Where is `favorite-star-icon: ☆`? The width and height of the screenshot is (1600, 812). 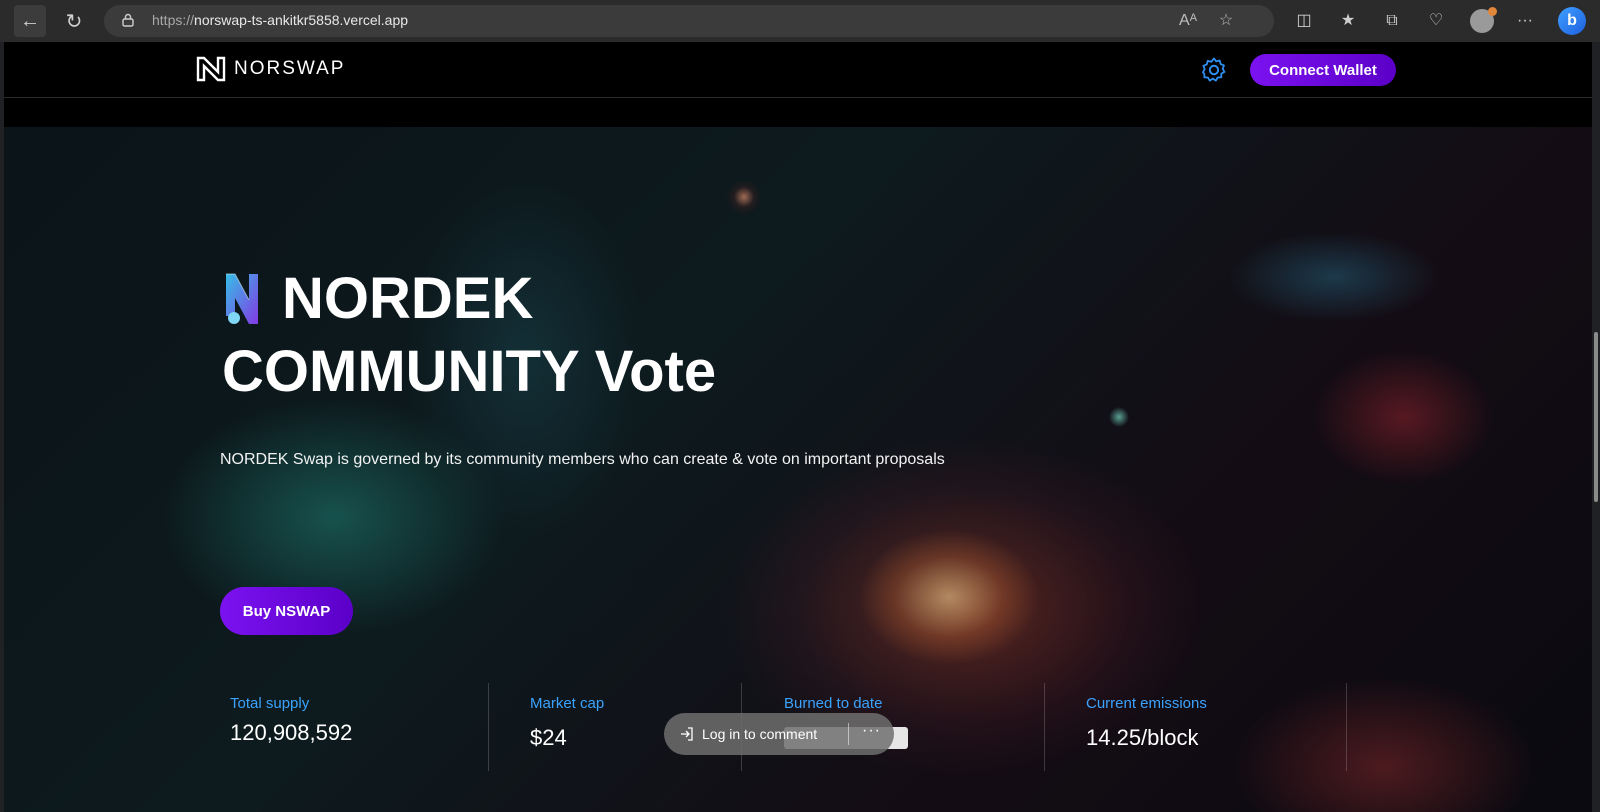
favorite-star-icon: ☆ is located at coordinates (1226, 21).